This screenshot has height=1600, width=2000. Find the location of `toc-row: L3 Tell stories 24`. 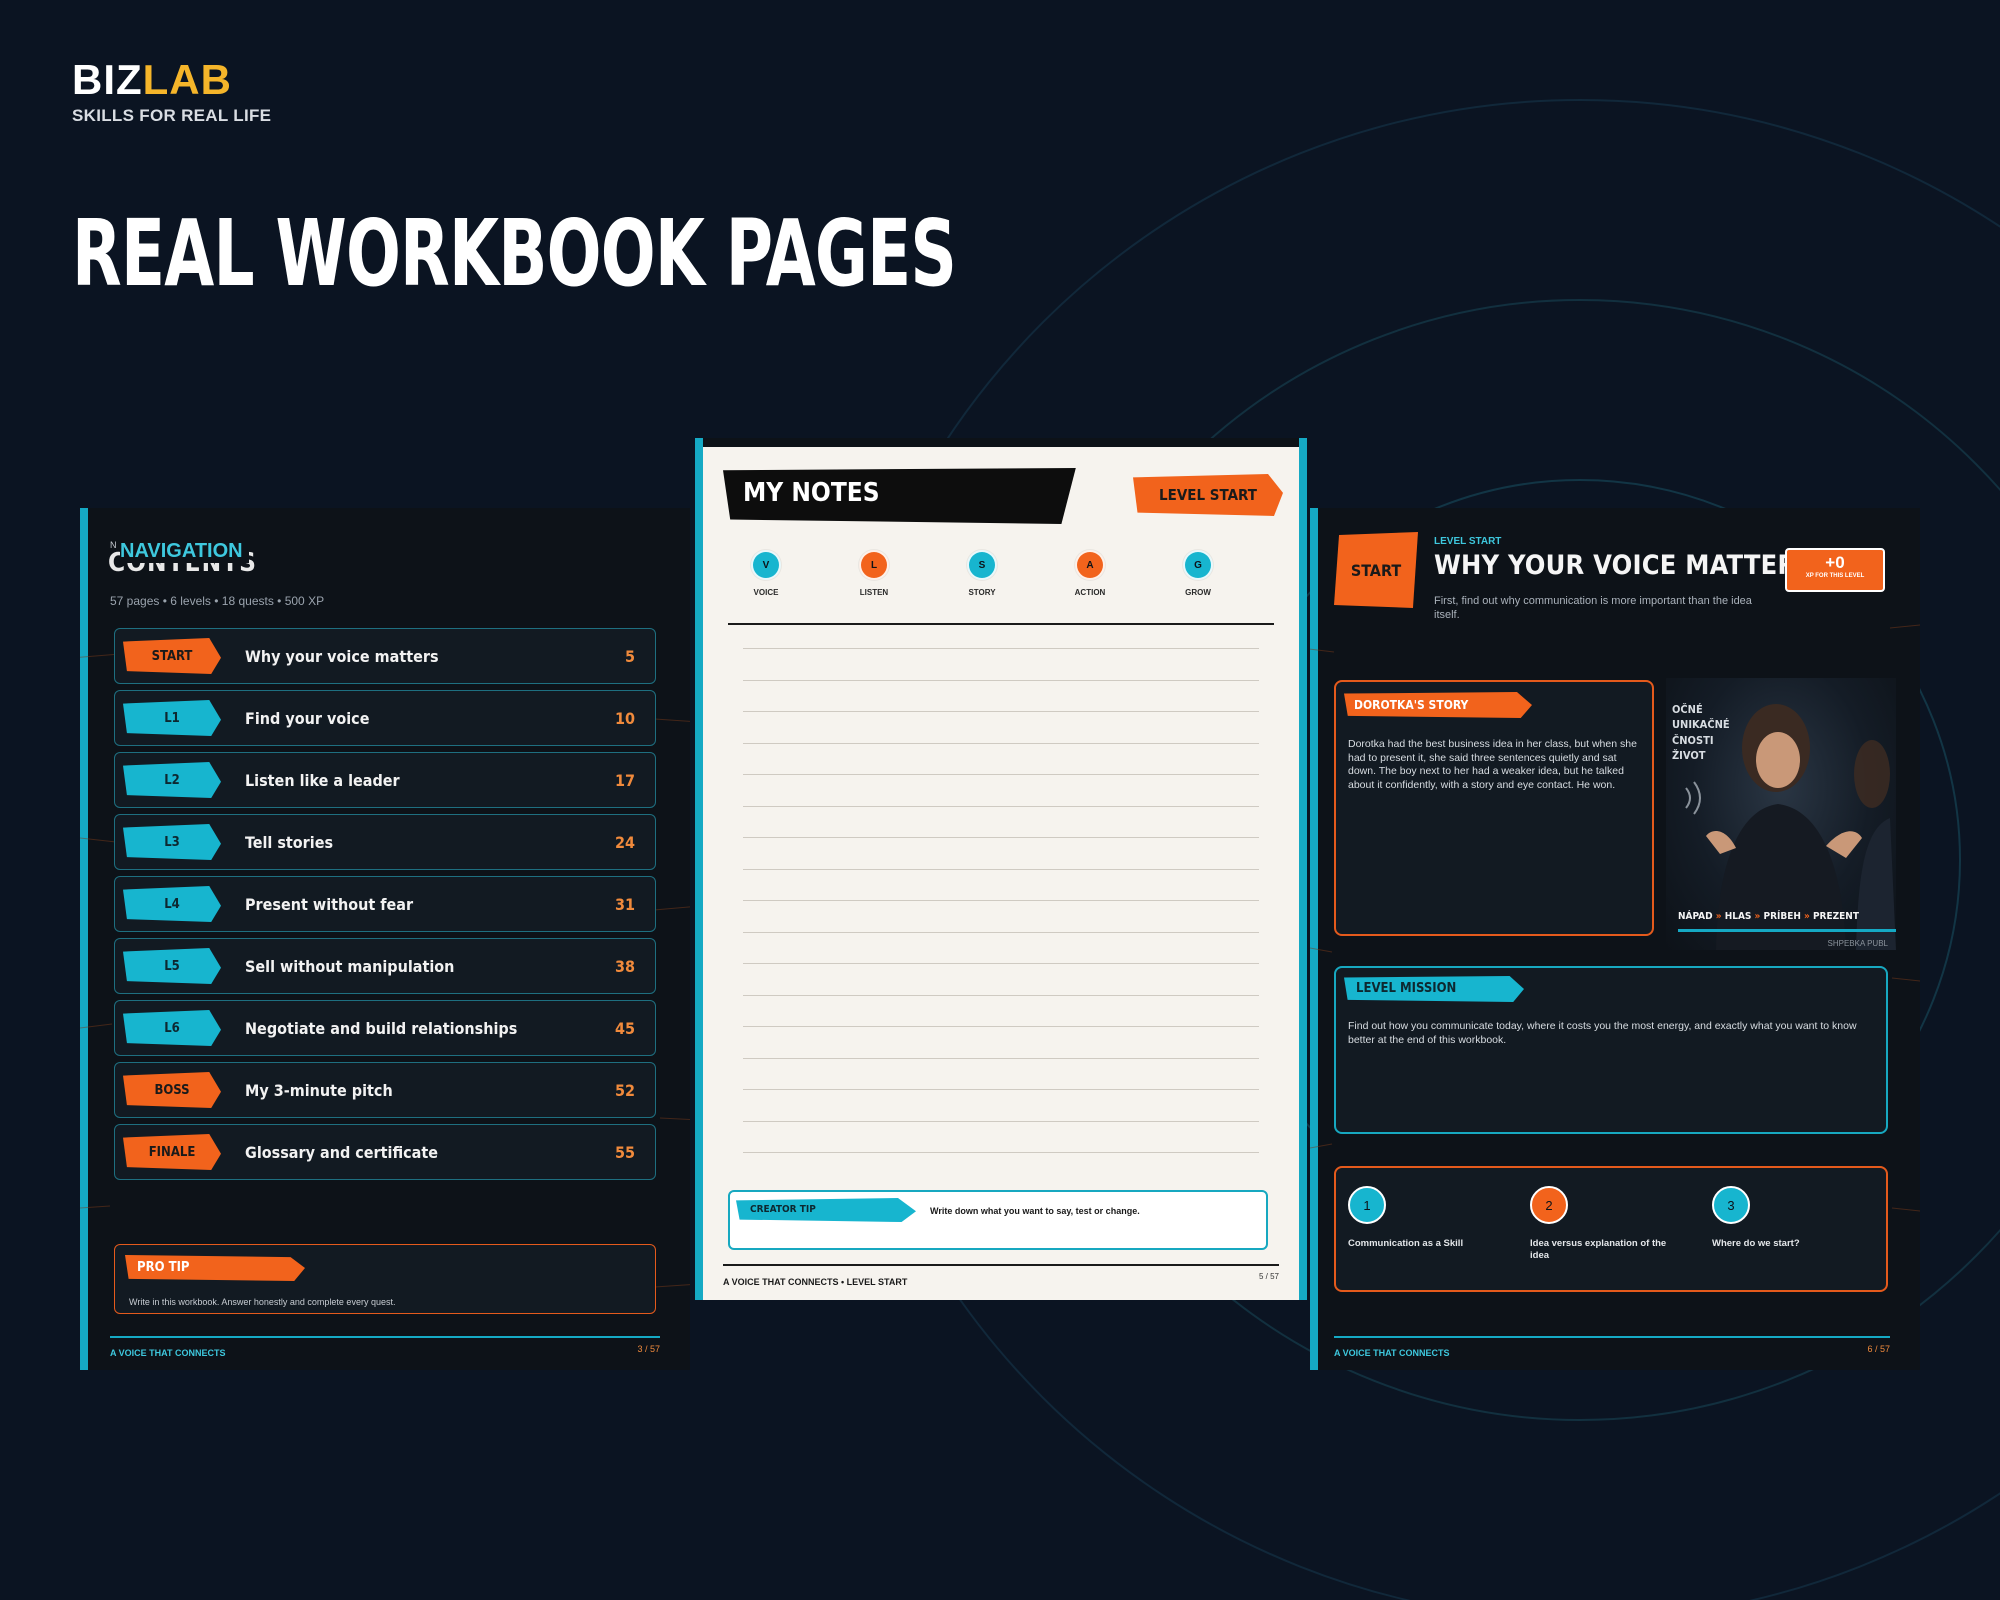

toc-row: L3 Tell stories 24 is located at coordinates (385, 842).